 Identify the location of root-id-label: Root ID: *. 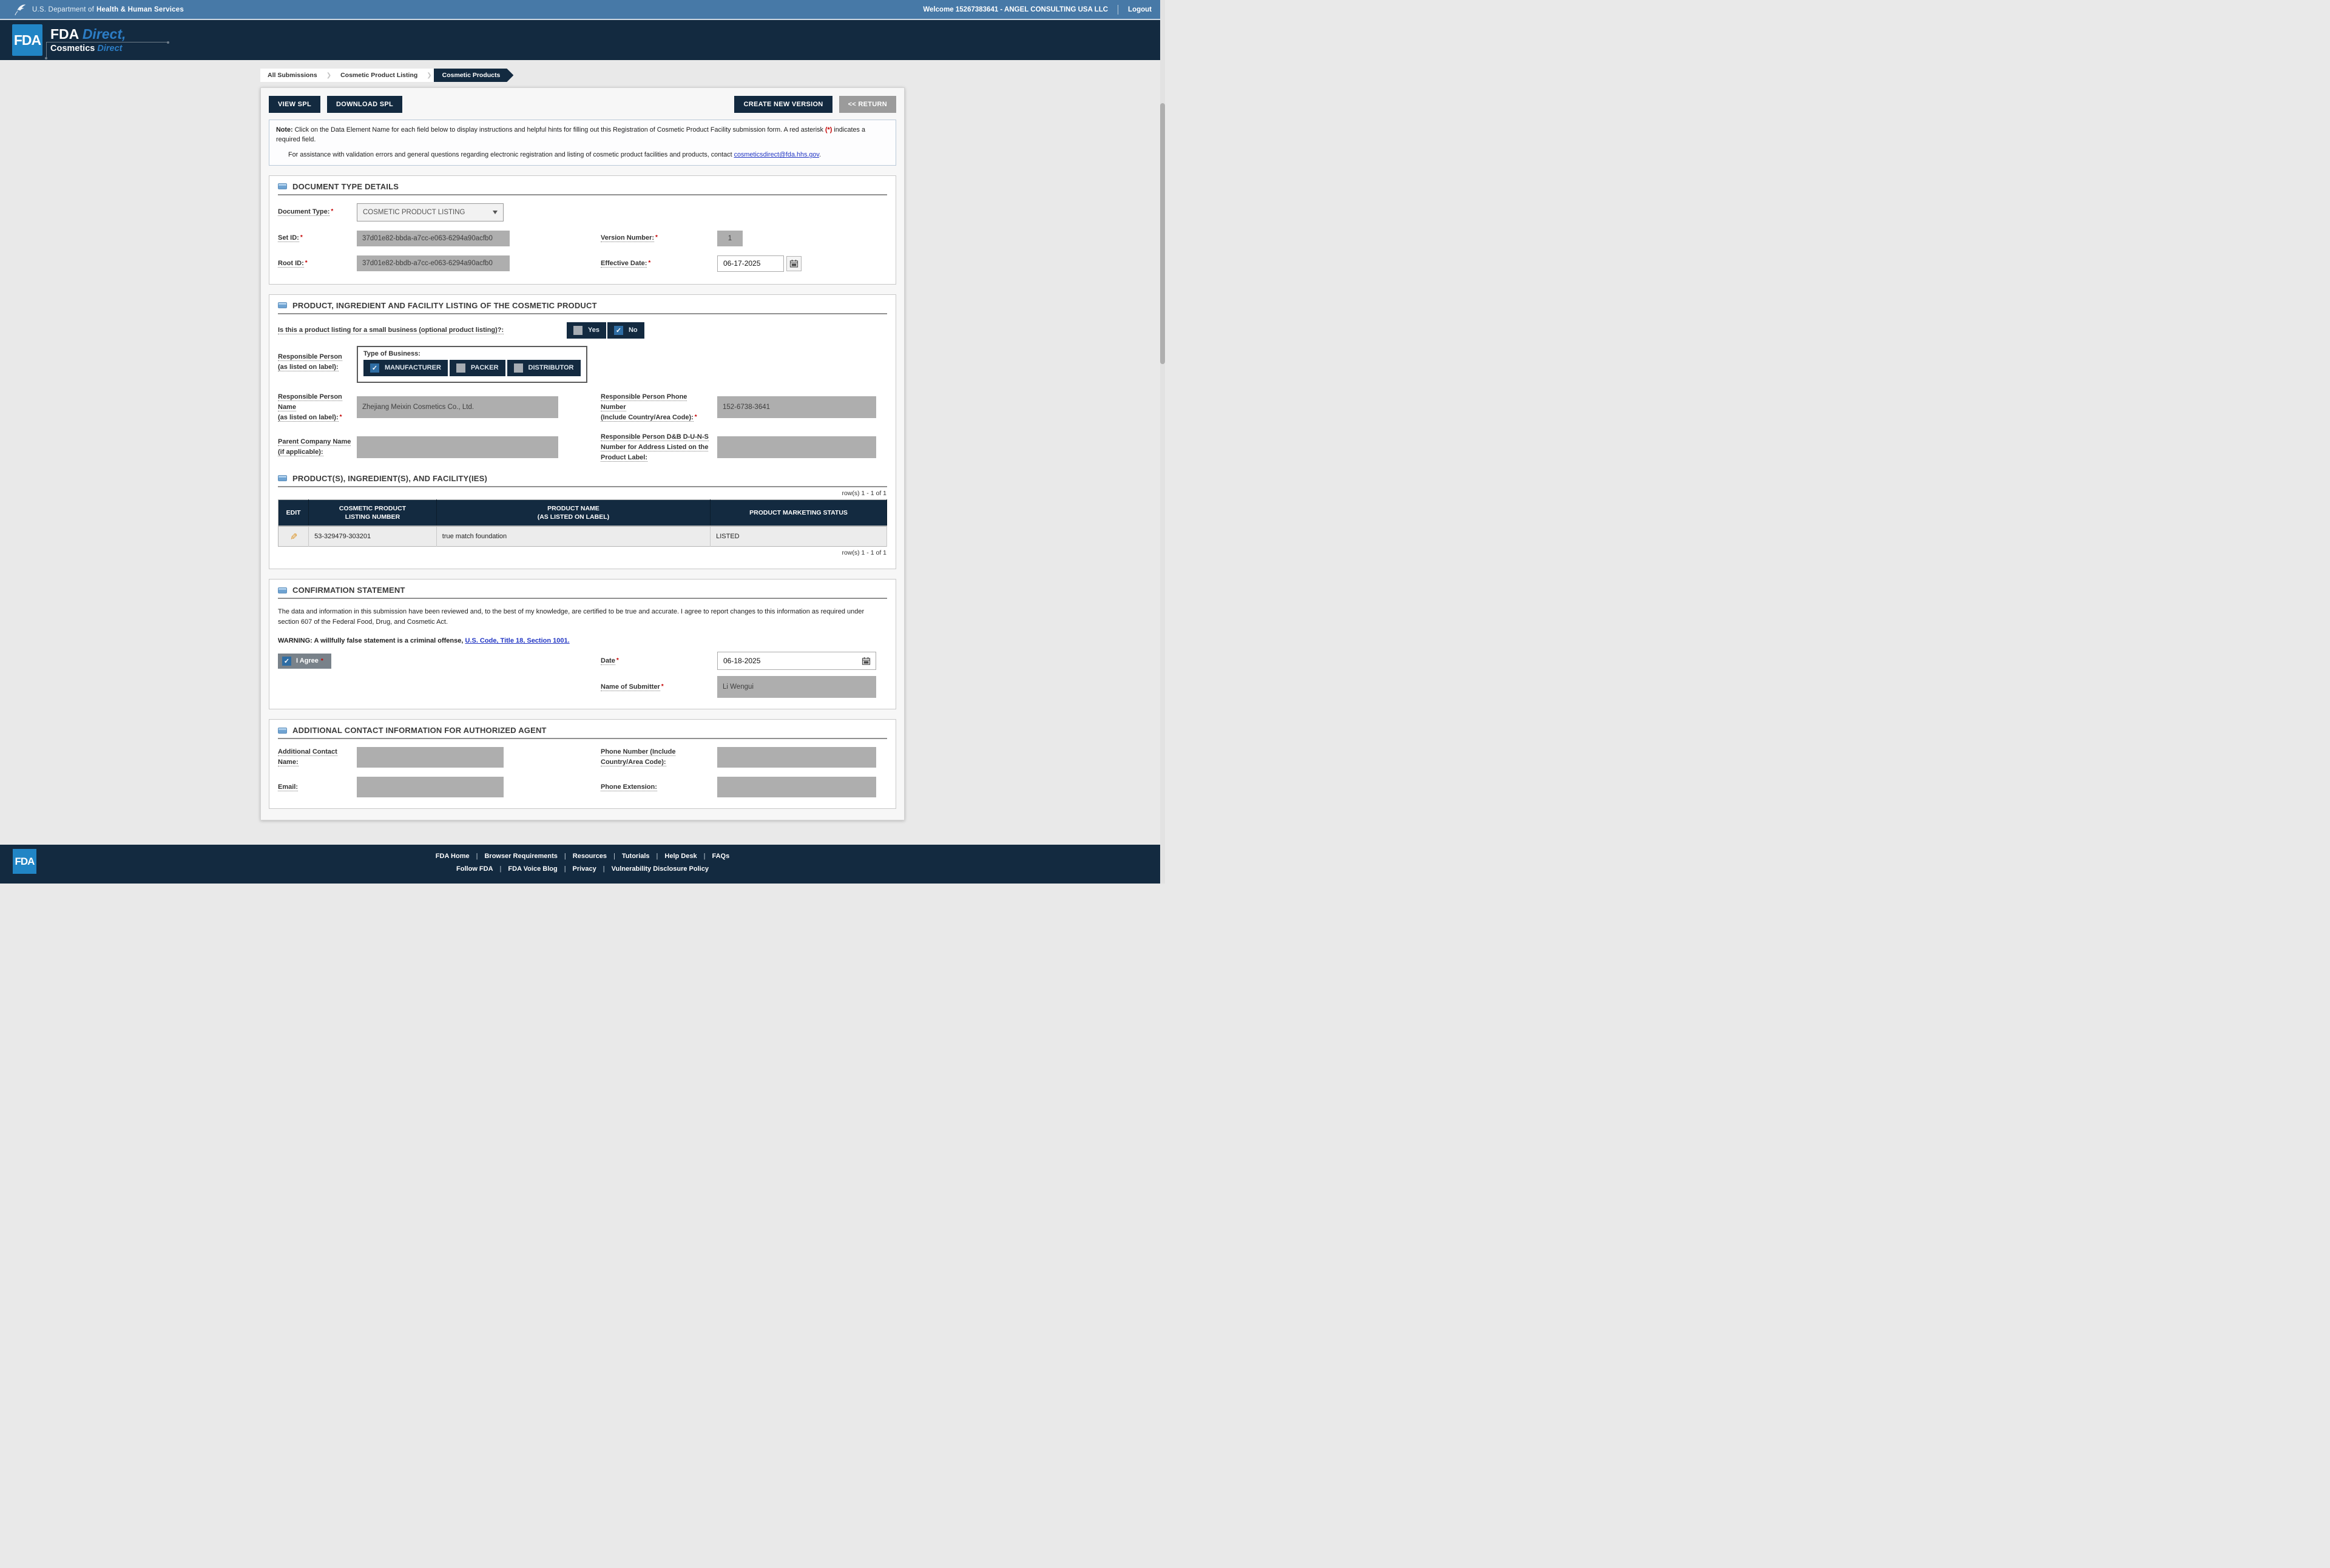
(317, 264).